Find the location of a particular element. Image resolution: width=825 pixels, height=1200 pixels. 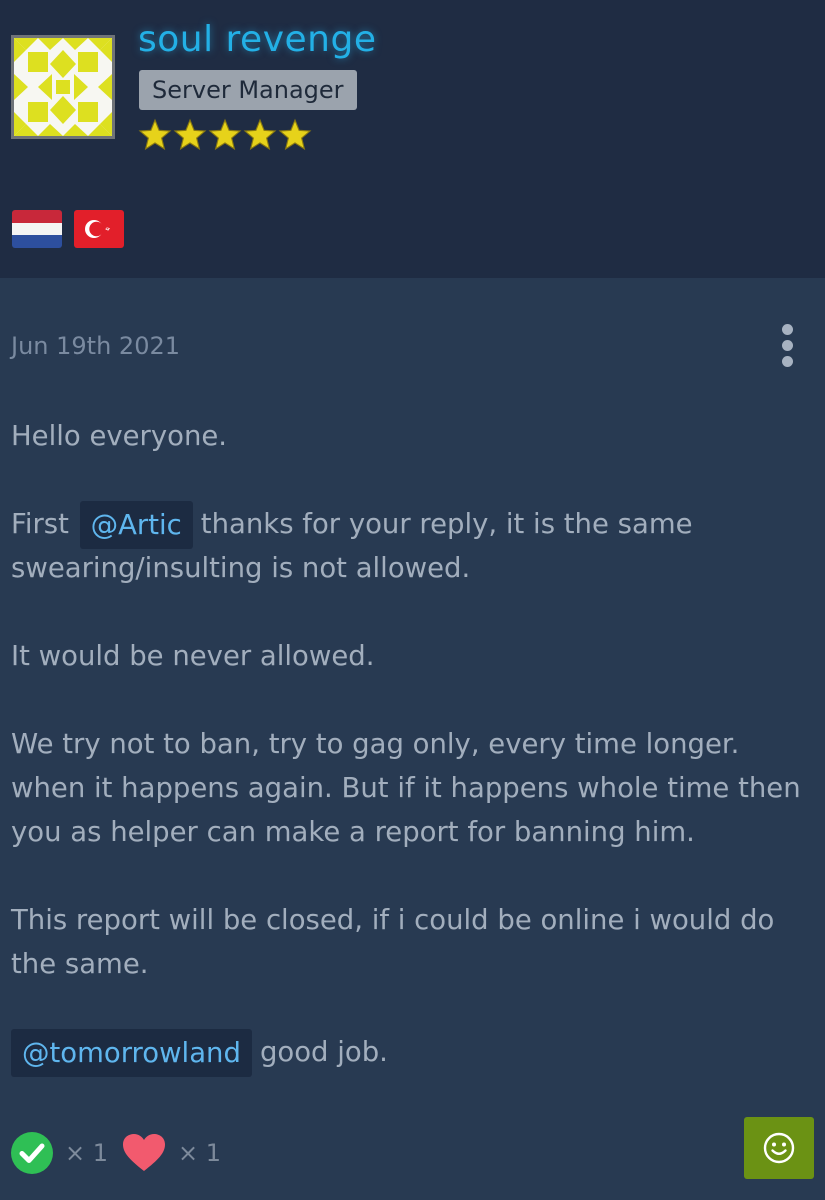

username: soul revenge is located at coordinates (257, 40).